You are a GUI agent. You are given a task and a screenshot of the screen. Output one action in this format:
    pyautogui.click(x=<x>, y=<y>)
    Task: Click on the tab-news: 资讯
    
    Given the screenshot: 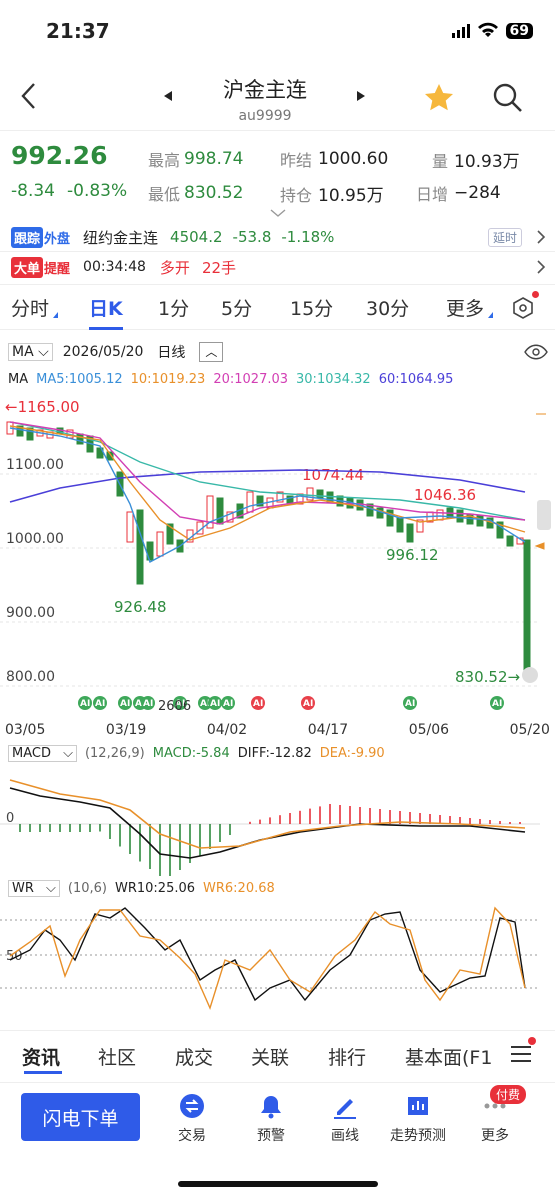 What is the action you would take?
    pyautogui.click(x=41, y=1056)
    